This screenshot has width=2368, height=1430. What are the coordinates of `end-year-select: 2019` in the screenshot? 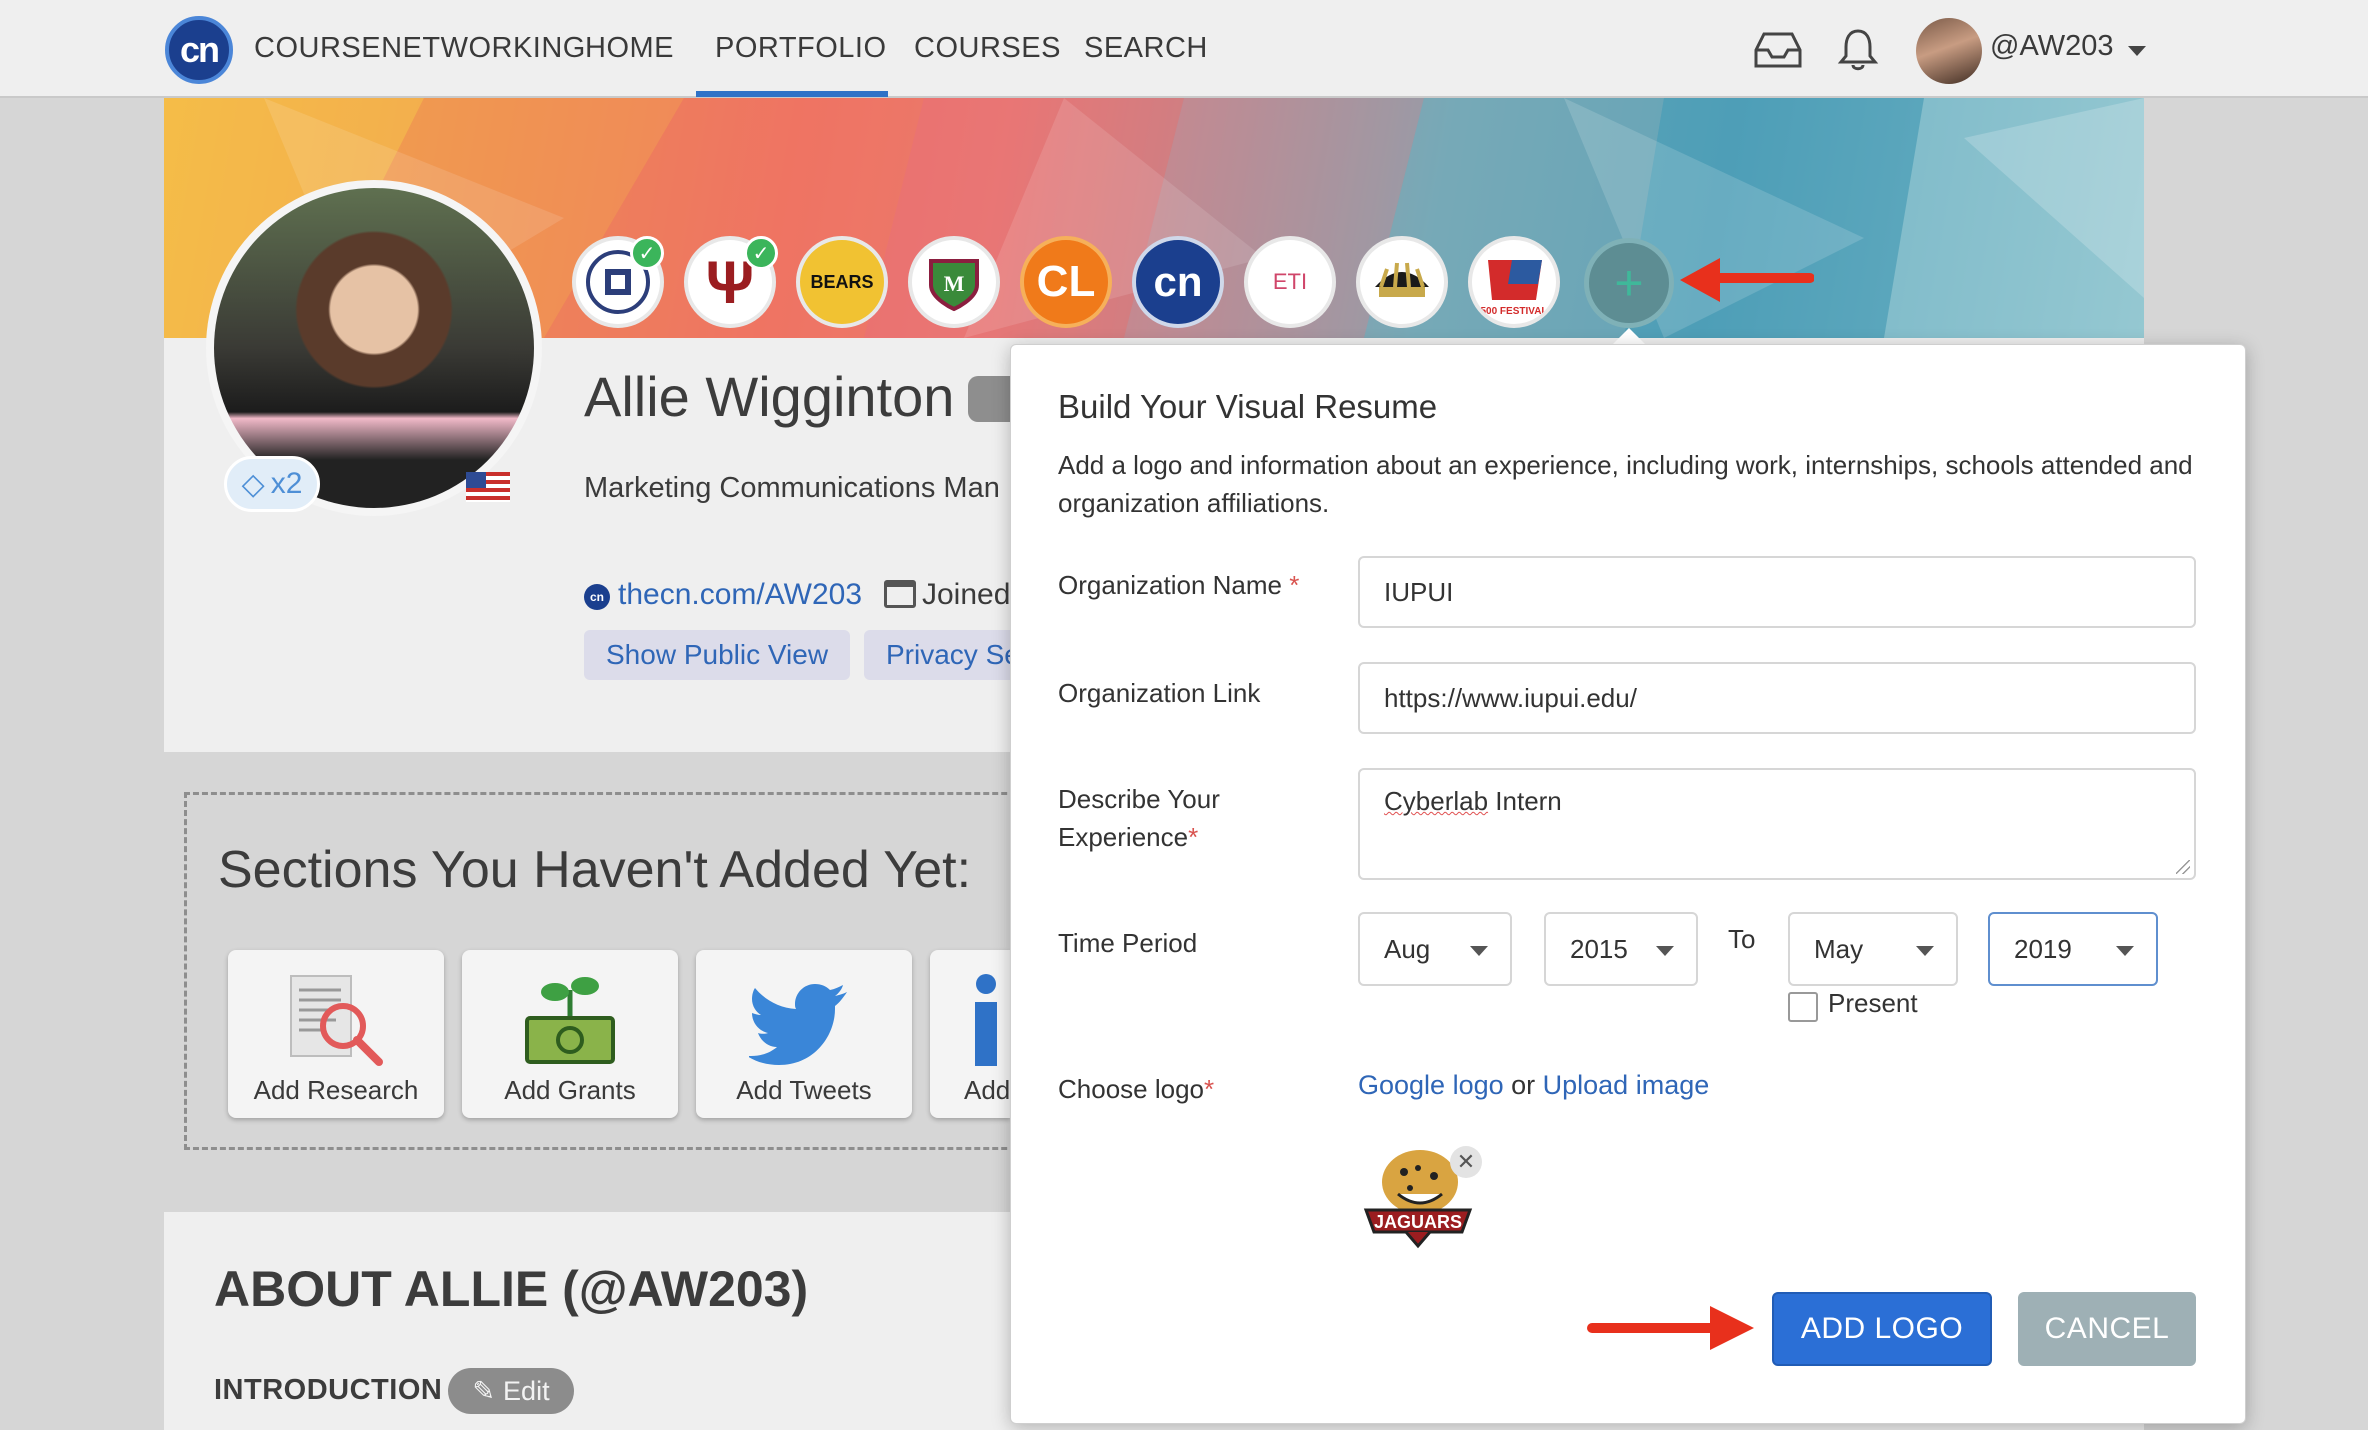 It's located at (2073, 949).